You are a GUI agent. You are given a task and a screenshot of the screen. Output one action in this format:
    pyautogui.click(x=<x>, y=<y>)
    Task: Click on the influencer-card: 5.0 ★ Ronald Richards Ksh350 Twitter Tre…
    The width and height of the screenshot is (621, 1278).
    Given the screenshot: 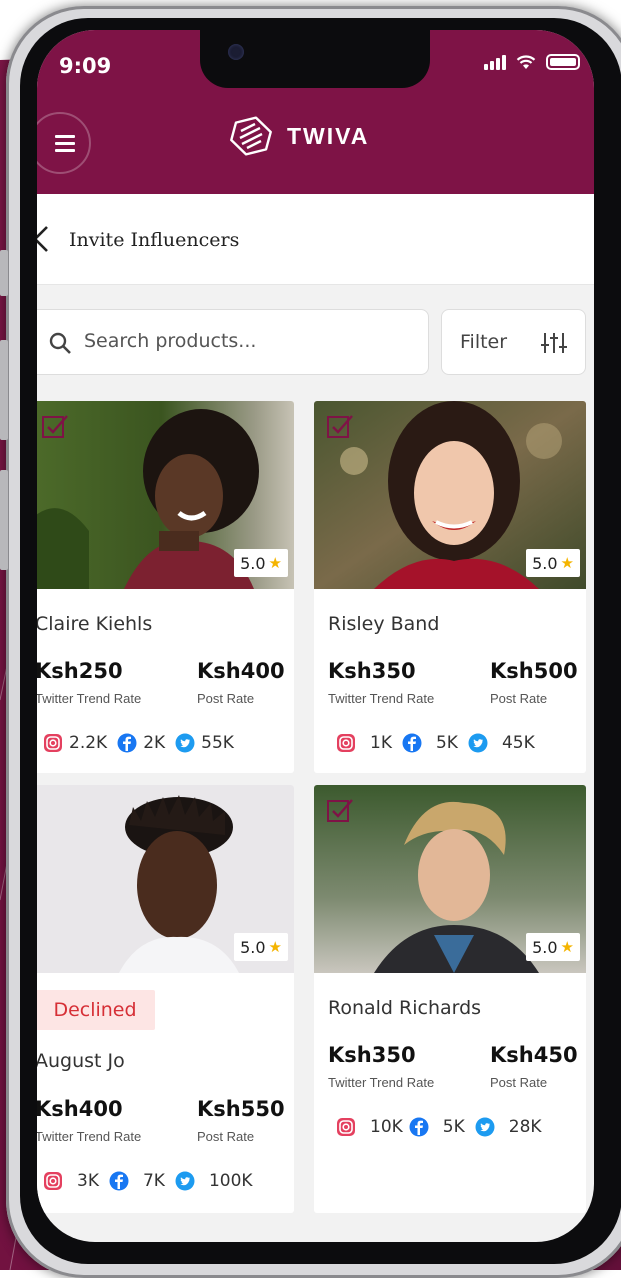 What is the action you would take?
    pyautogui.click(x=450, y=999)
    